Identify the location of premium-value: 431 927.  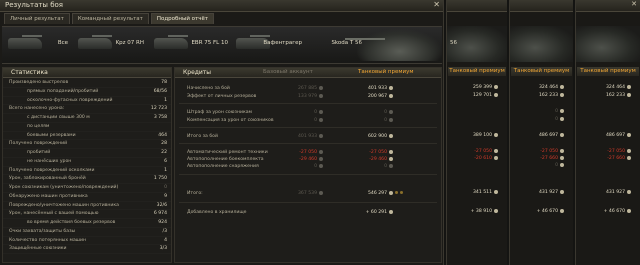
(608, 192).